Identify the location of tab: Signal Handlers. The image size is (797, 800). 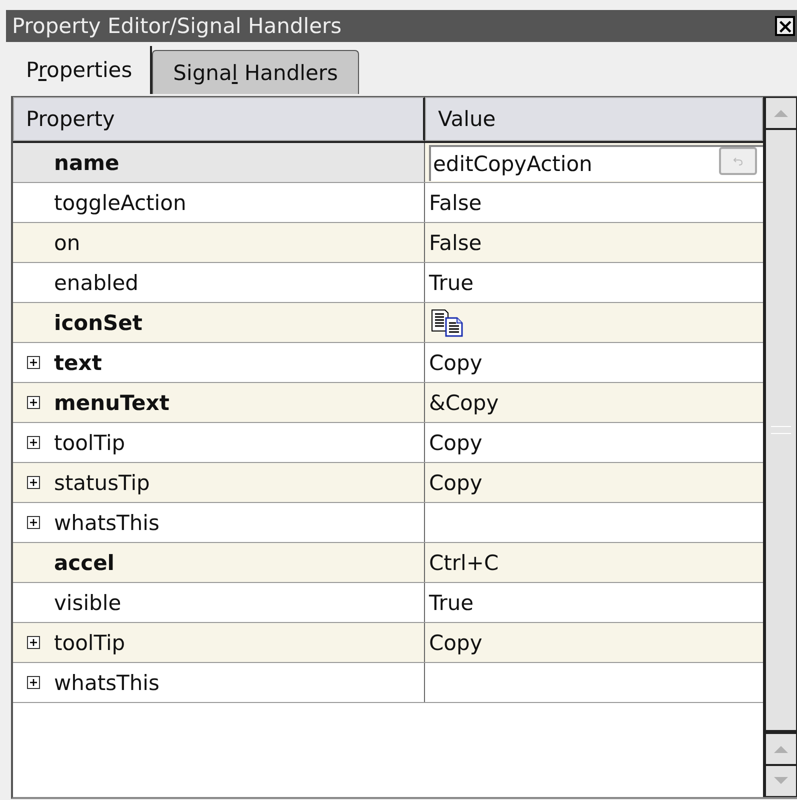
(255, 72).